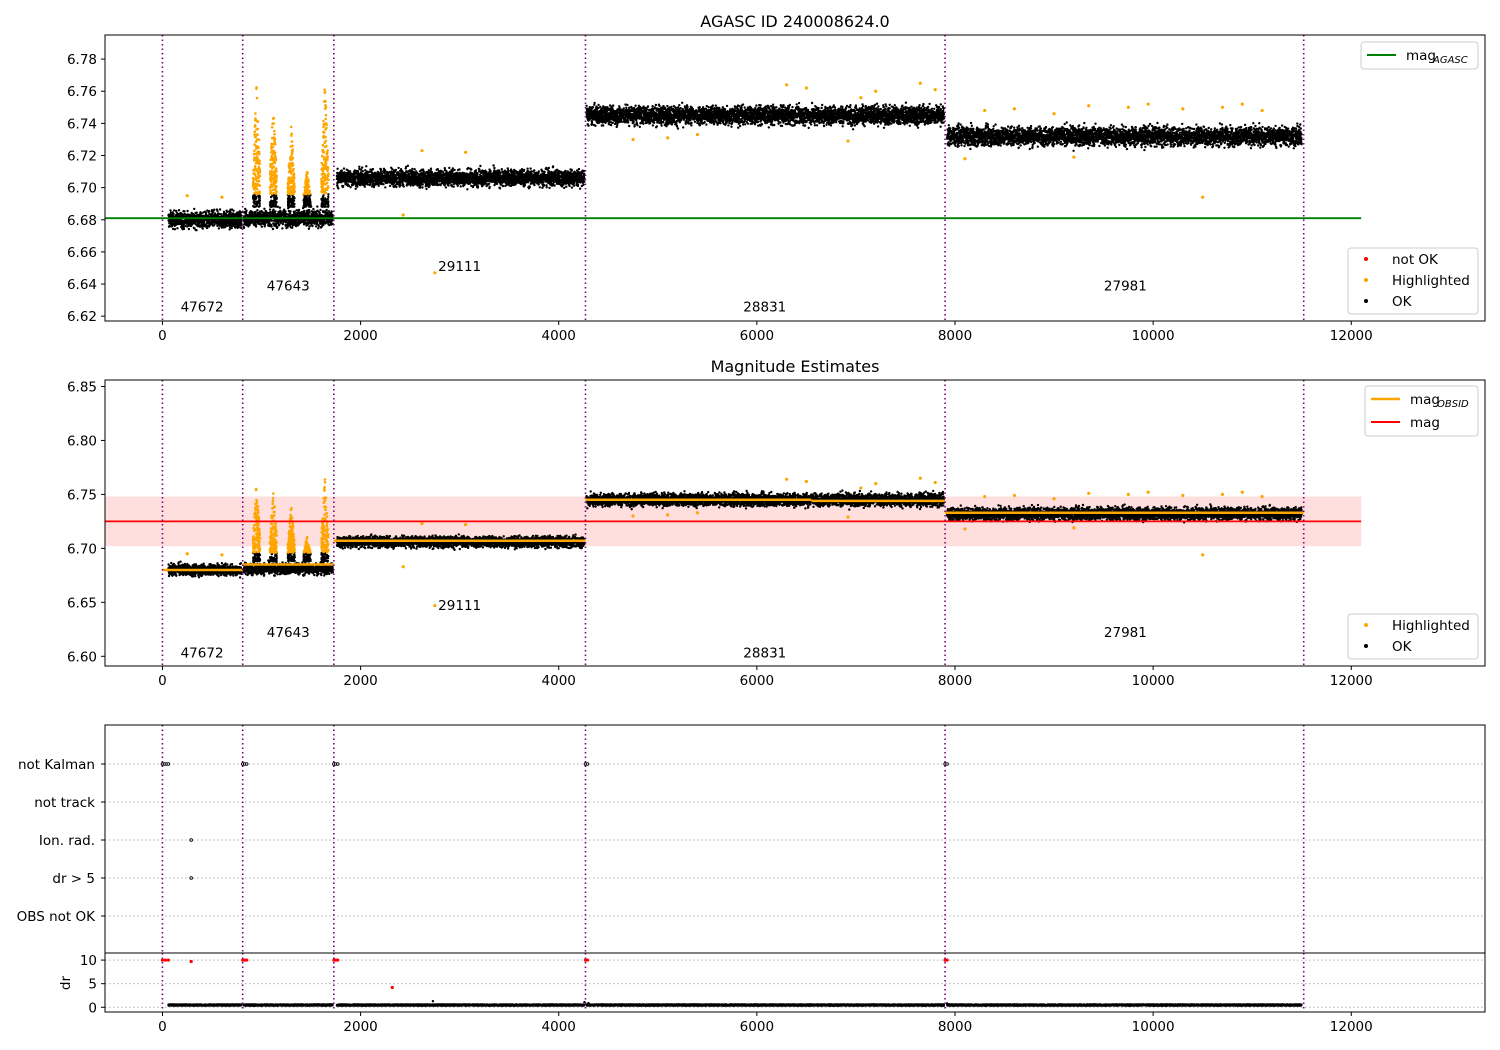 The width and height of the screenshot is (1500, 1050). Describe the element at coordinates (82, 92) in the screenshot. I see `y-tick-label: 6.76` at that location.